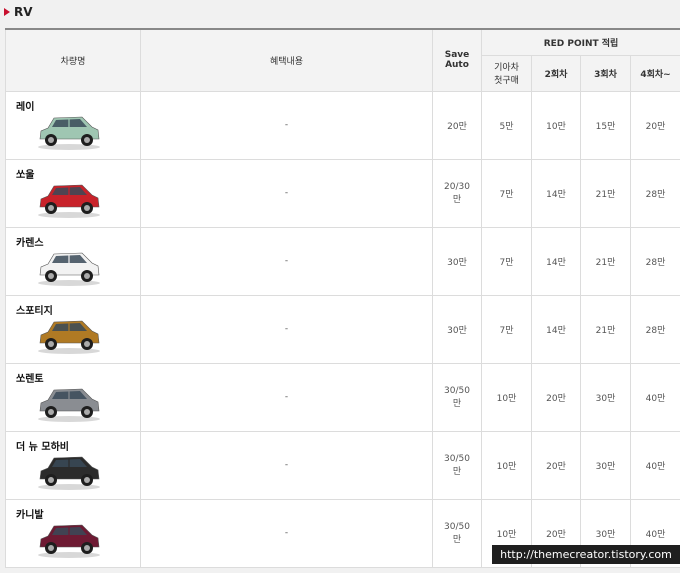 The width and height of the screenshot is (680, 573). What do you see at coordinates (69, 539) in the screenshot?
I see `carnival-car-image` at bounding box center [69, 539].